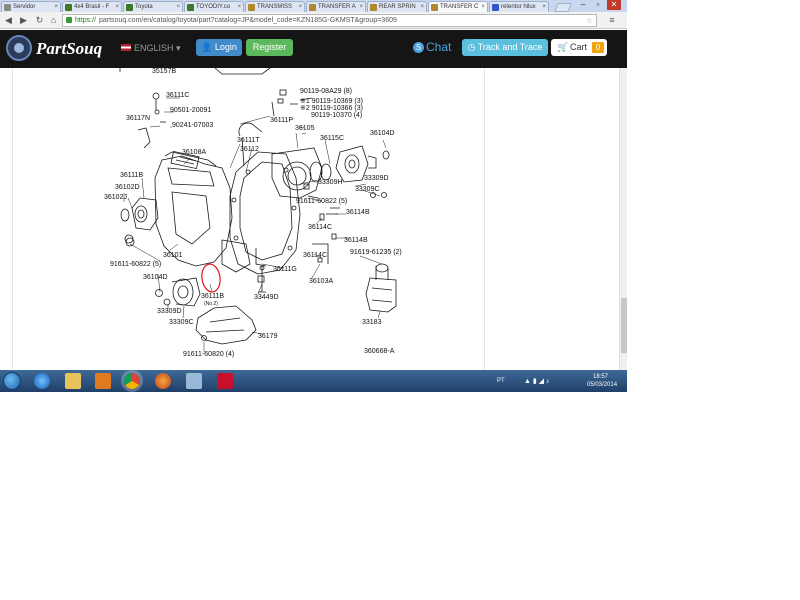 This screenshot has width=800, height=600. Describe the element at coordinates (249, 150) in the screenshot. I see `part-label: 36112` at that location.